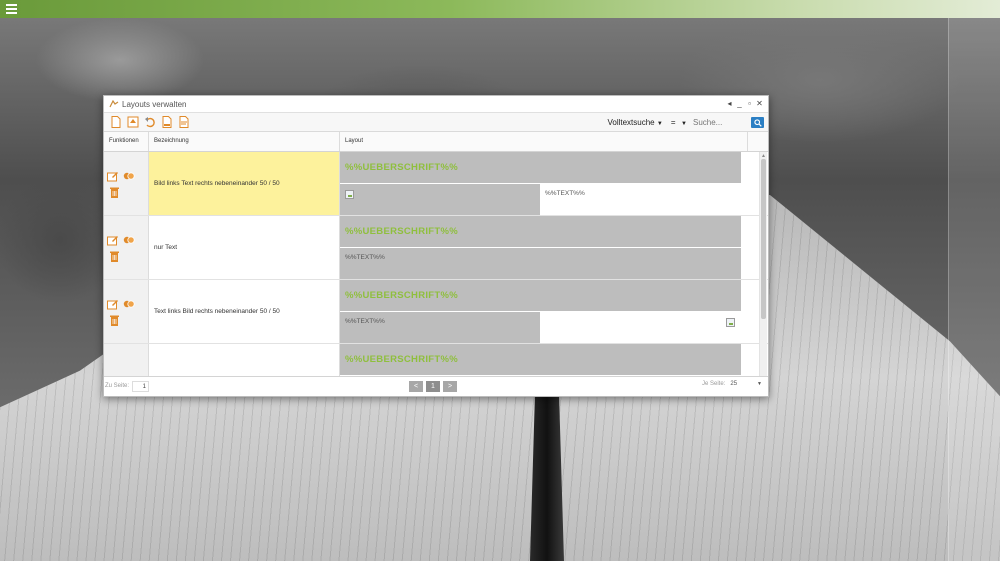  Describe the element at coordinates (744, 104) in the screenshot. I see `window-controls: ◂ _ ▫ ✕` at that location.